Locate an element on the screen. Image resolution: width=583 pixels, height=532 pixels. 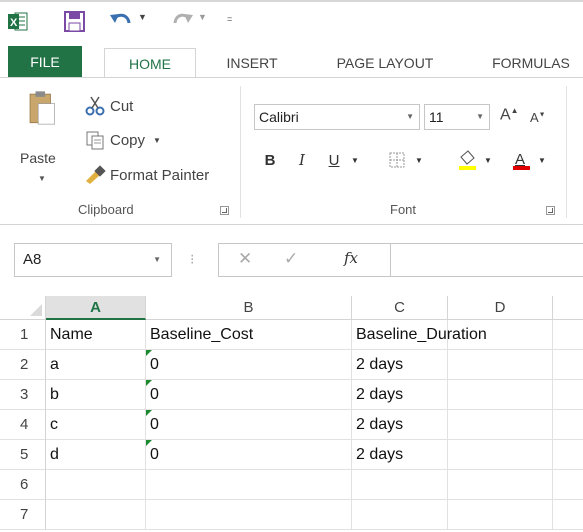
paste-button: Paste is located at coordinates (38, 158).